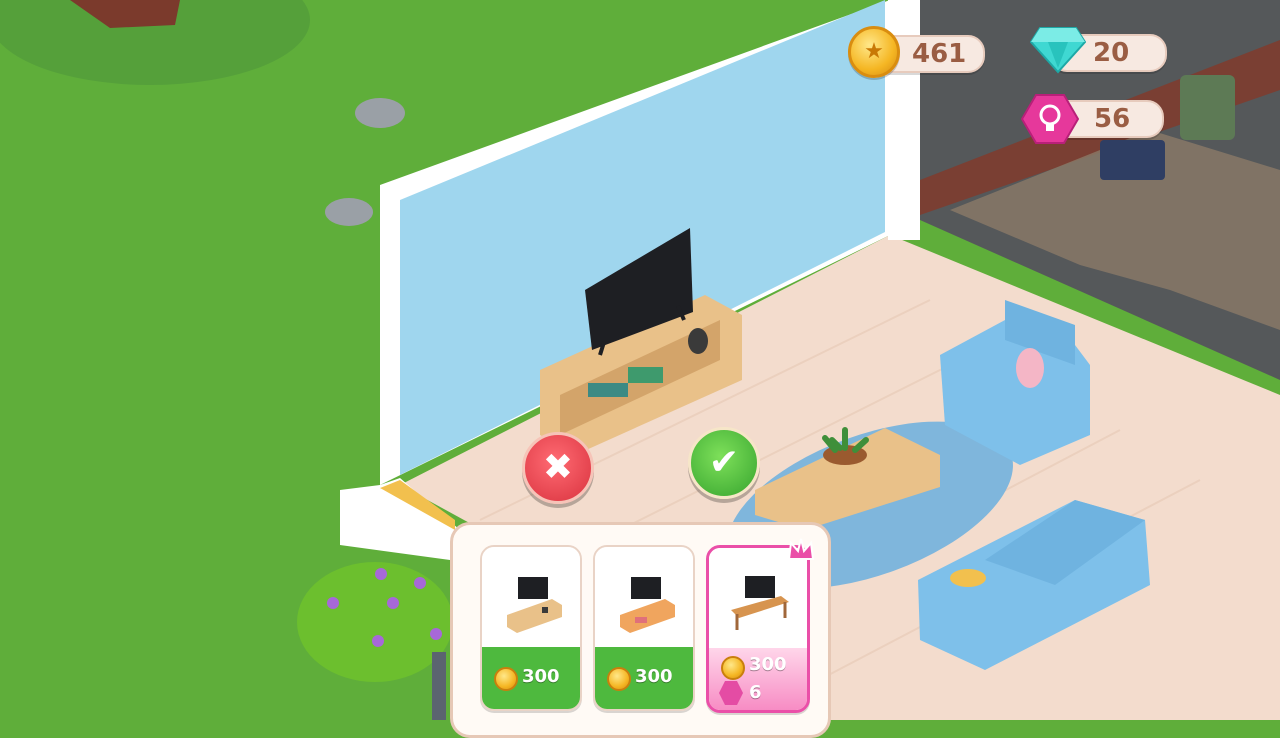  What do you see at coordinates (755, 692) in the screenshot?
I see `gem-price: 6` at bounding box center [755, 692].